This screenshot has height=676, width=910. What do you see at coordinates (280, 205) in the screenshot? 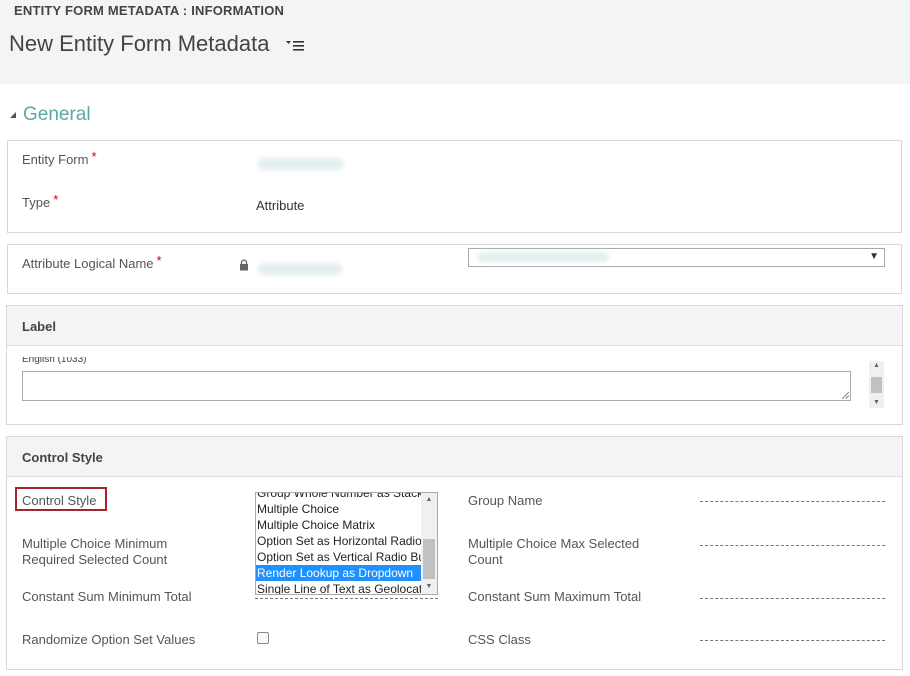
I see `type-value: Attribute` at bounding box center [280, 205].